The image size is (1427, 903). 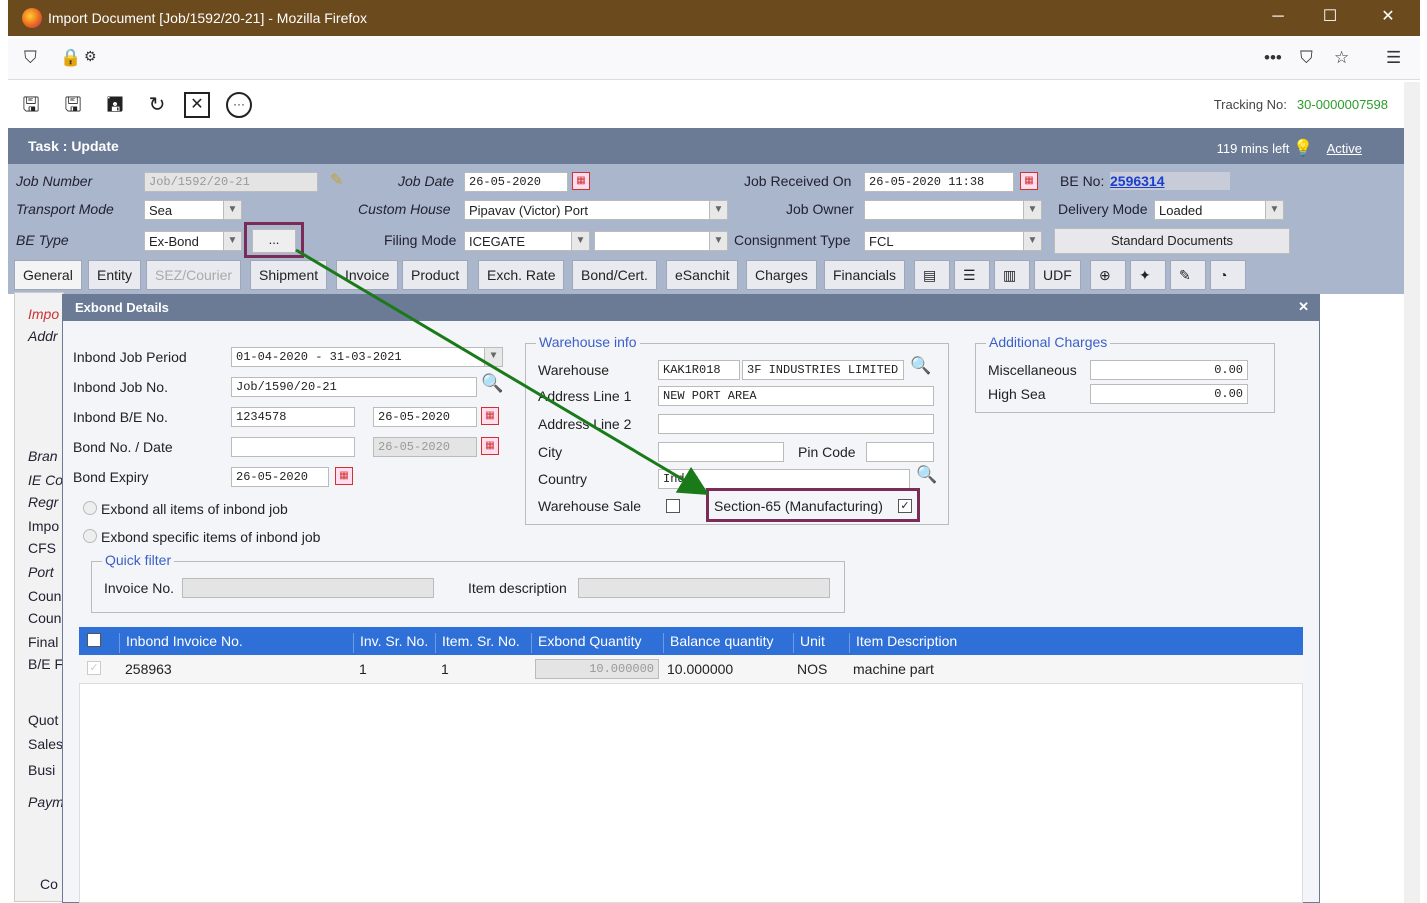 What do you see at coordinates (43, 720) in the screenshot?
I see `left-label-12: Quot` at bounding box center [43, 720].